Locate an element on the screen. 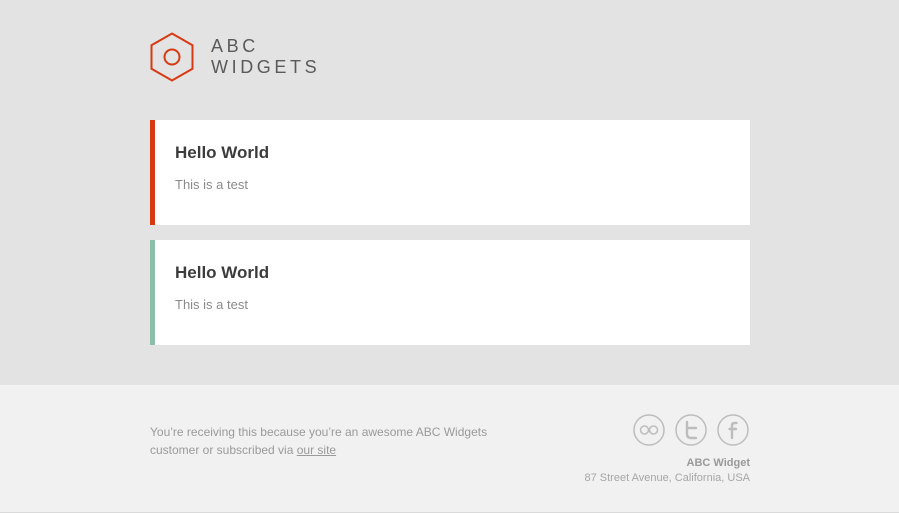 This screenshot has height=513, width=899. brand-logo: ABC WIDGETS is located at coordinates (235, 57).